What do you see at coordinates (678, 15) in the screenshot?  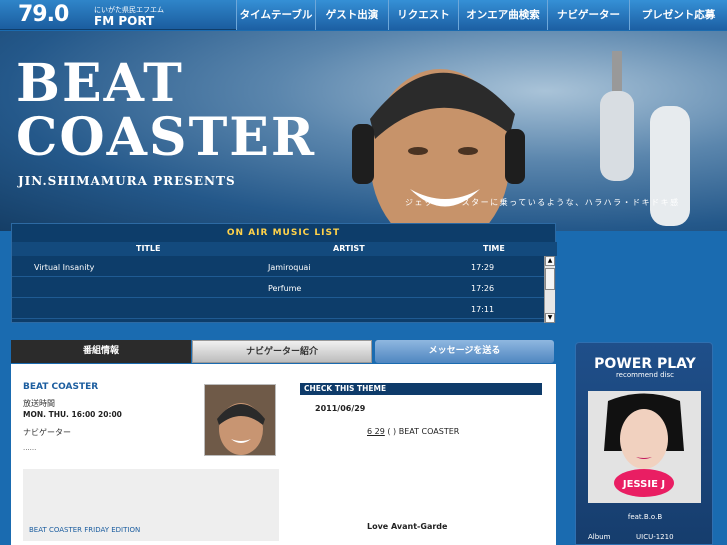 I see `nav-present: プレゼント応募` at bounding box center [678, 15].